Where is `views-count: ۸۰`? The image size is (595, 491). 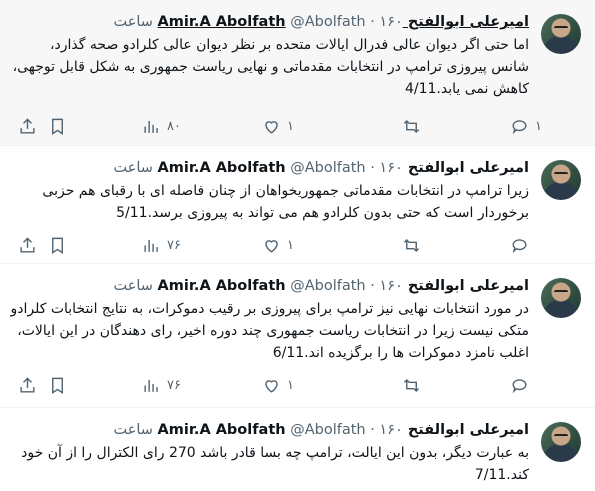 views-count: ۸۰ is located at coordinates (174, 126).